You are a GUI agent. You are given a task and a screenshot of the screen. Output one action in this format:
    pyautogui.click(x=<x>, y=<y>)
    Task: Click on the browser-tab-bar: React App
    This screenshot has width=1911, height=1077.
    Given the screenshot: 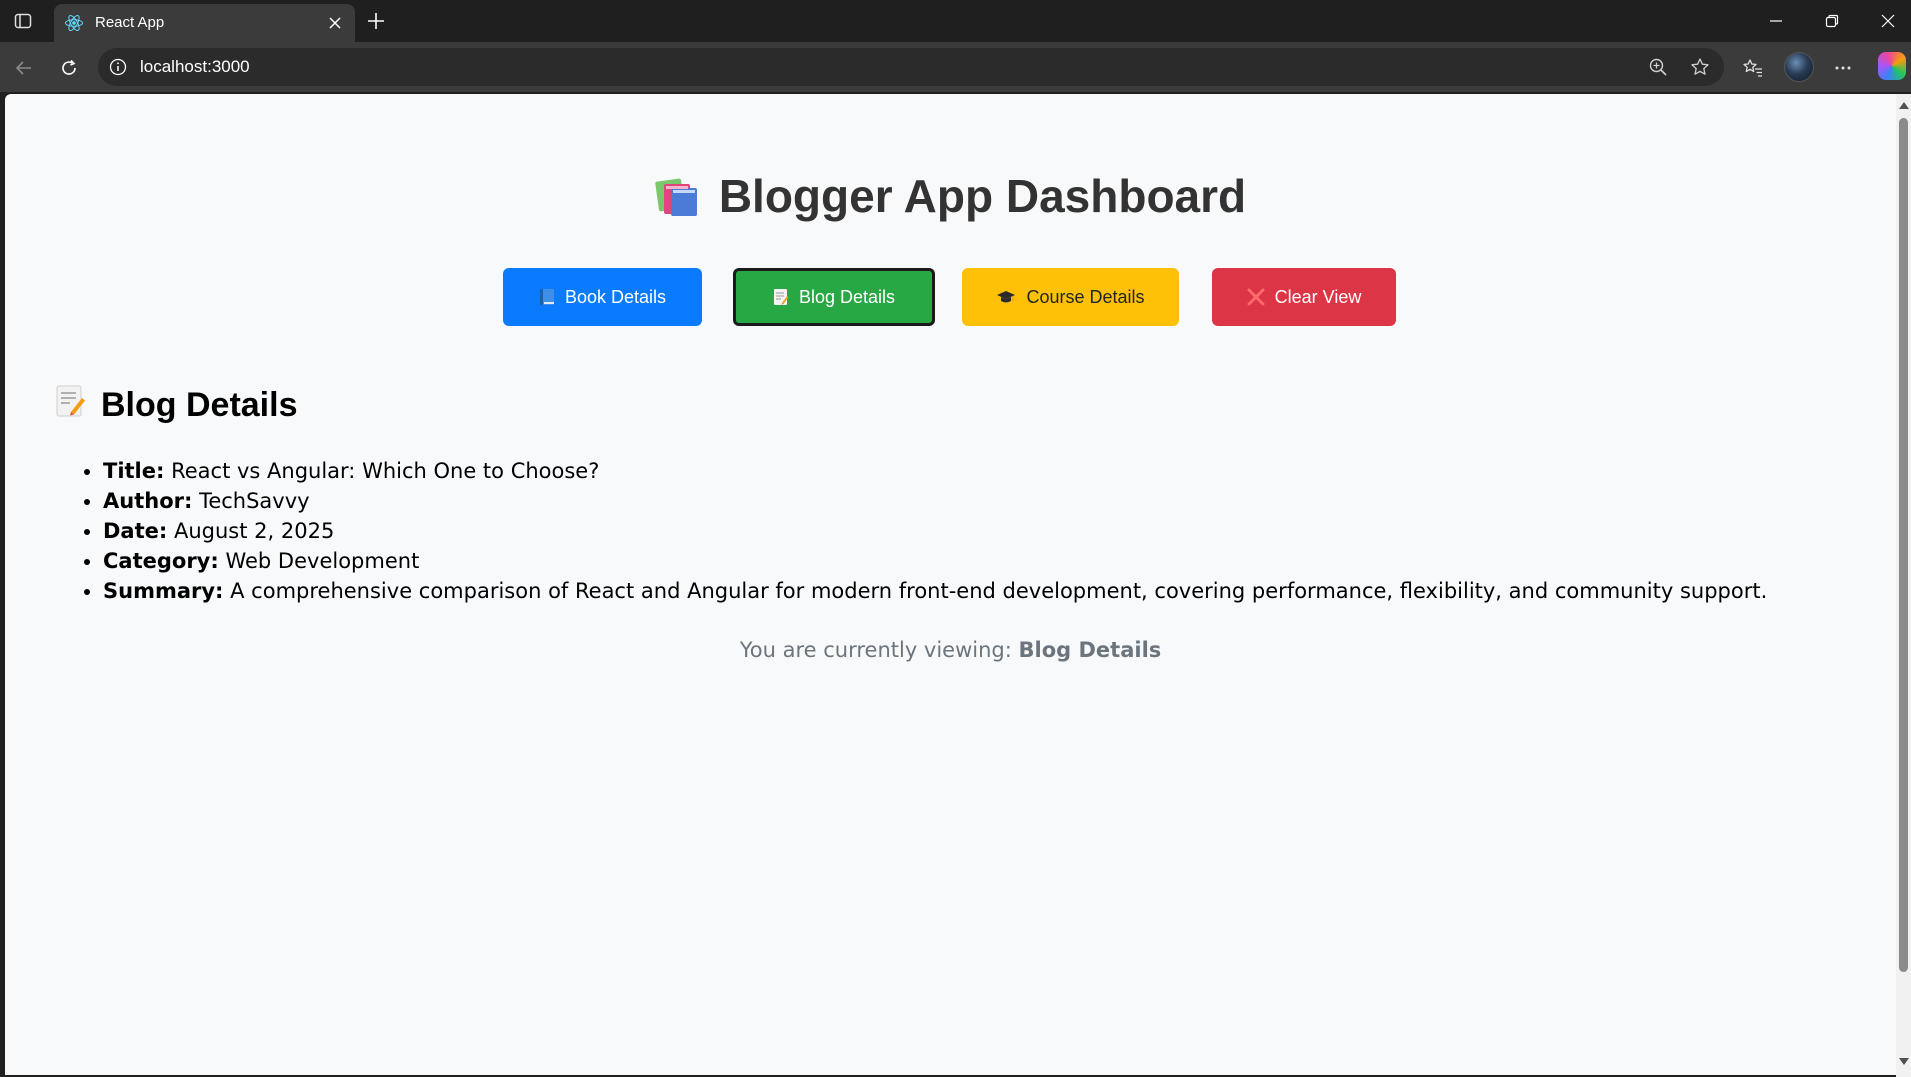 What is the action you would take?
    pyautogui.click(x=955, y=21)
    